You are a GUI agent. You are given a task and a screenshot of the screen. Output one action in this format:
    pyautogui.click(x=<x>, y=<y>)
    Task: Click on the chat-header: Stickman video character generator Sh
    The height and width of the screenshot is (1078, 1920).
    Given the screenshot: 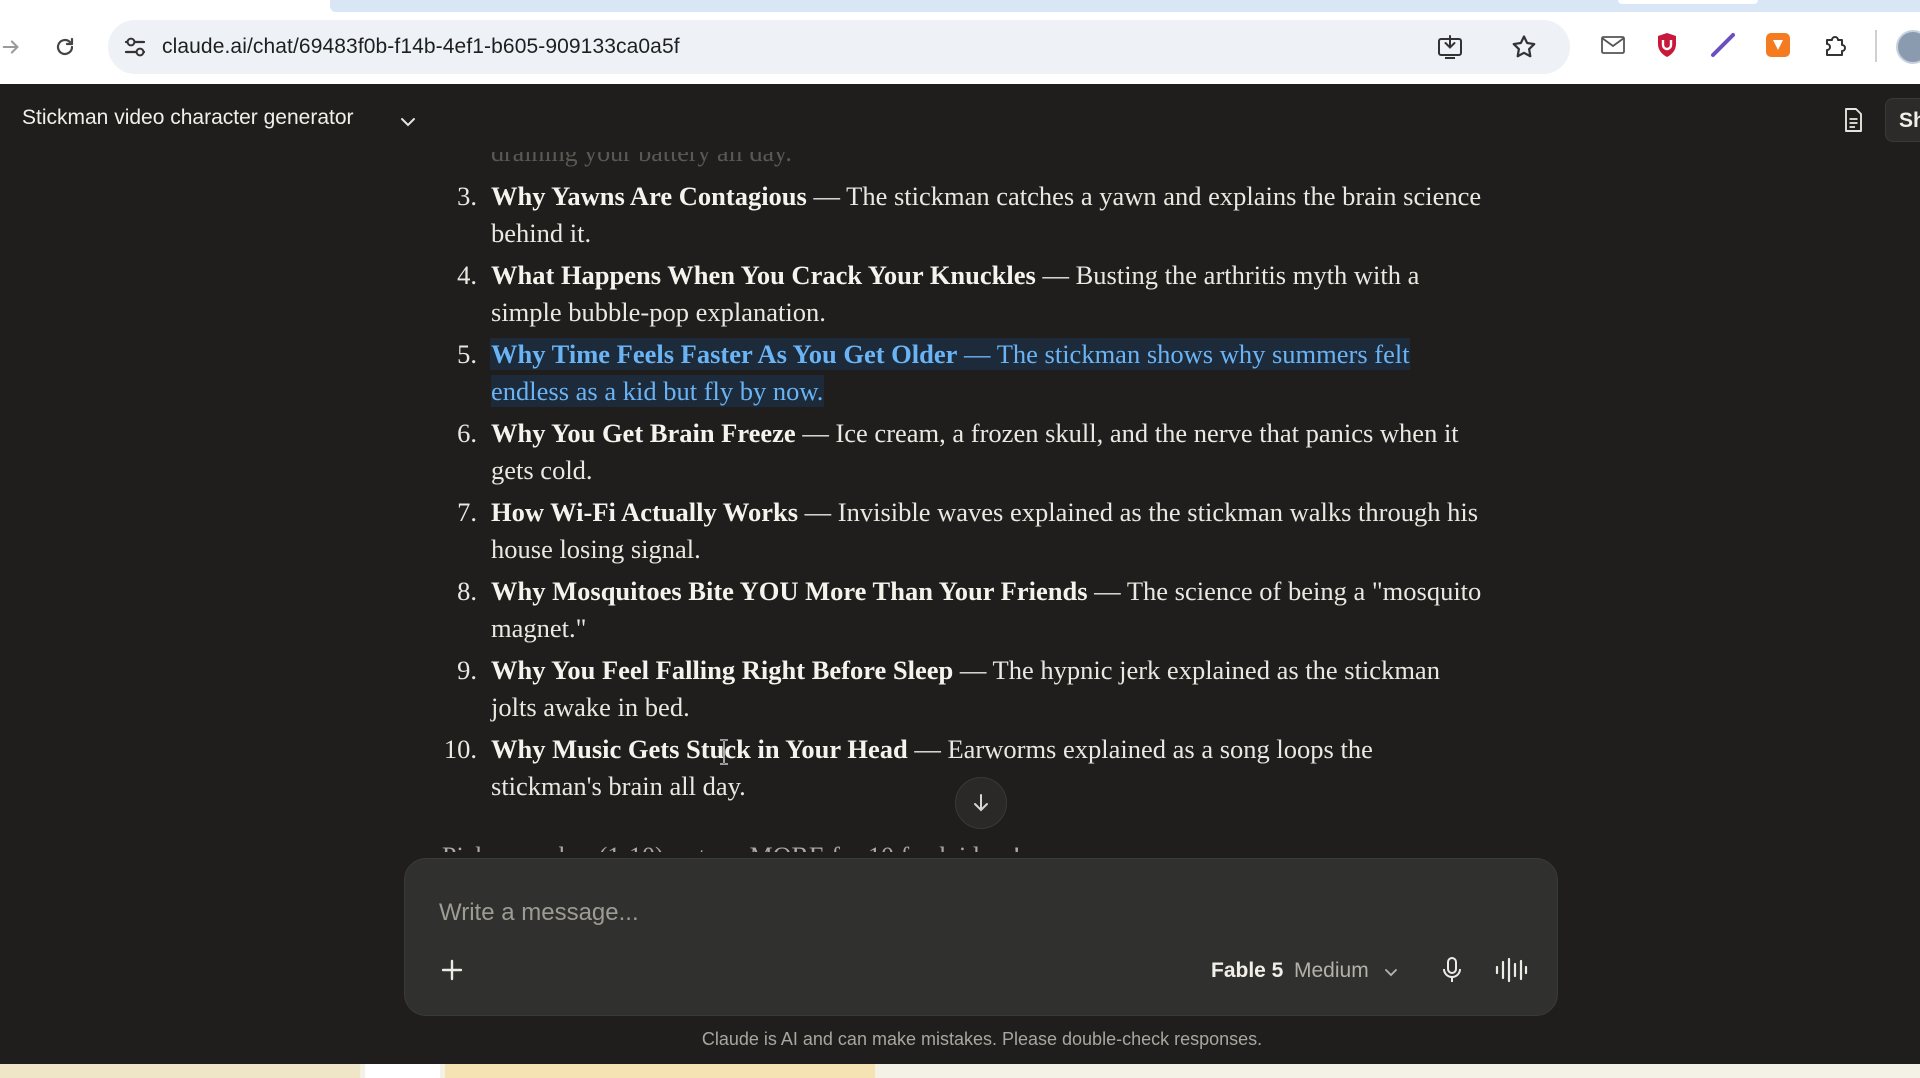 What is the action you would take?
    pyautogui.click(x=960, y=118)
    